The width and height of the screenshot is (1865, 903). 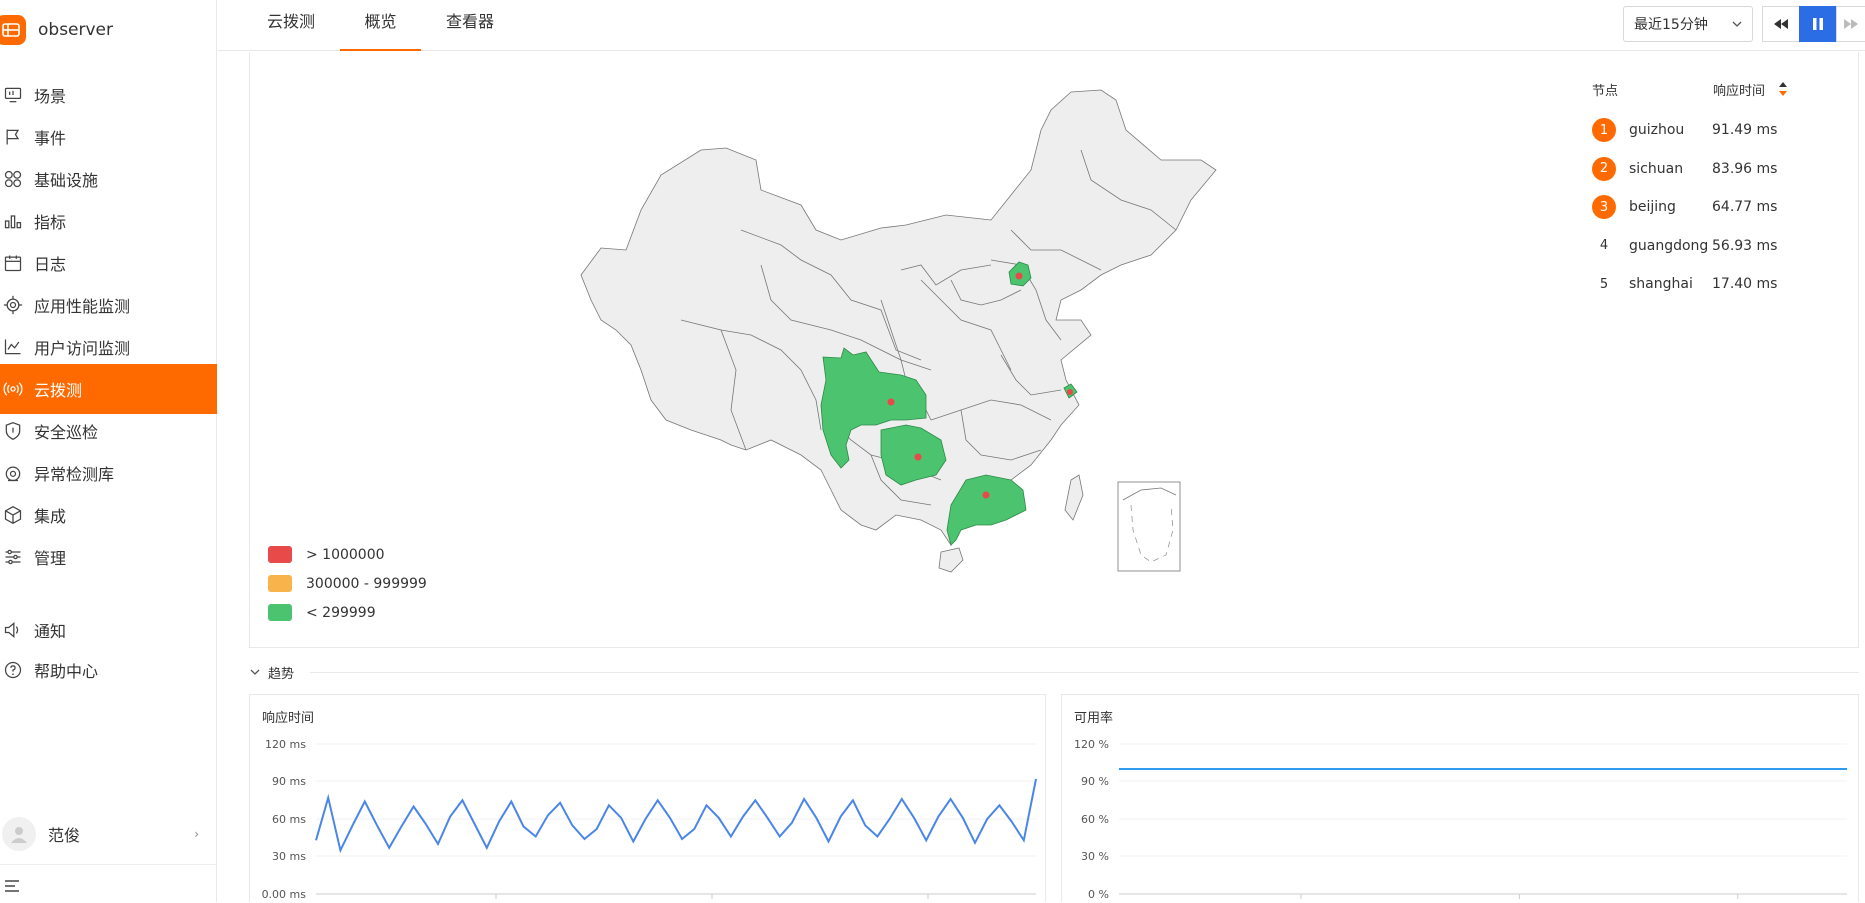 I want to click on series-line, so click(x=676, y=816).